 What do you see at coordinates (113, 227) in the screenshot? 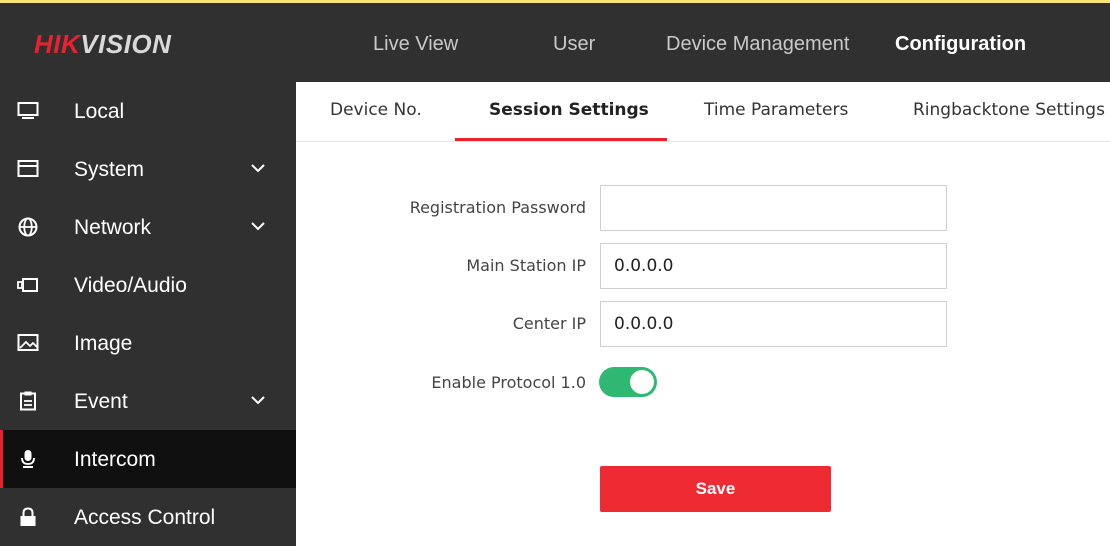
I see `sidebar-item-label: Network` at bounding box center [113, 227].